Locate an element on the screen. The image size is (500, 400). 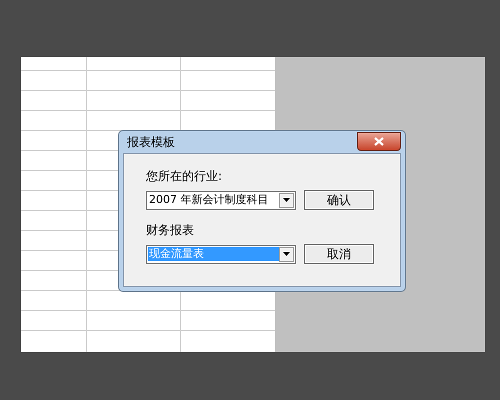
dropdown-value: 2007 年新会计制度科目 is located at coordinates (209, 200).